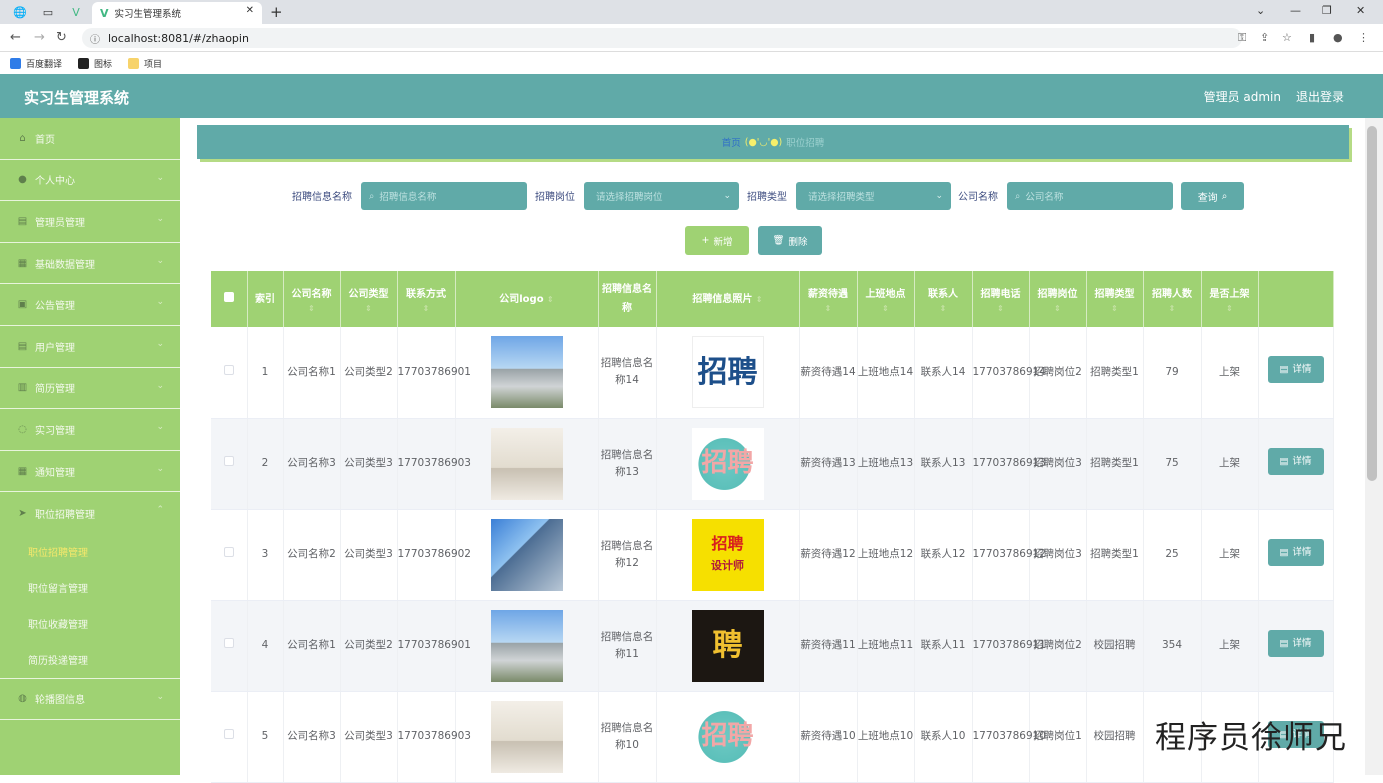  I want to click on sidebar-item-home: ⌂ 首页, so click(90, 139).